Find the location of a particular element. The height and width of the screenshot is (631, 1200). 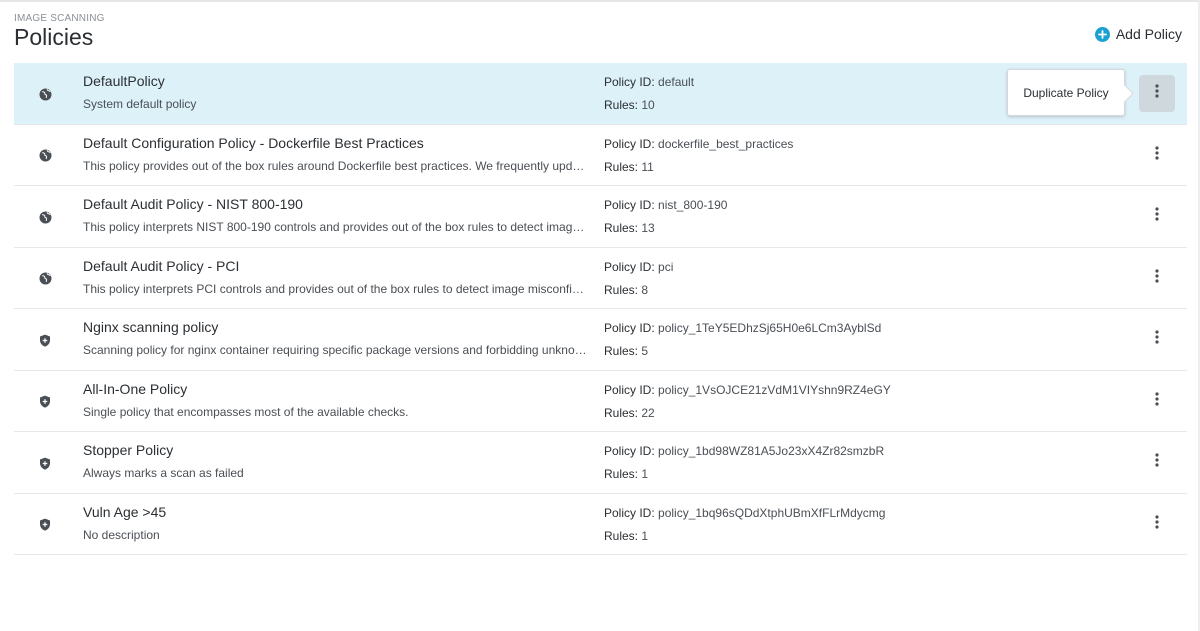

rules-field: Rules: 5 is located at coordinates (626, 351).